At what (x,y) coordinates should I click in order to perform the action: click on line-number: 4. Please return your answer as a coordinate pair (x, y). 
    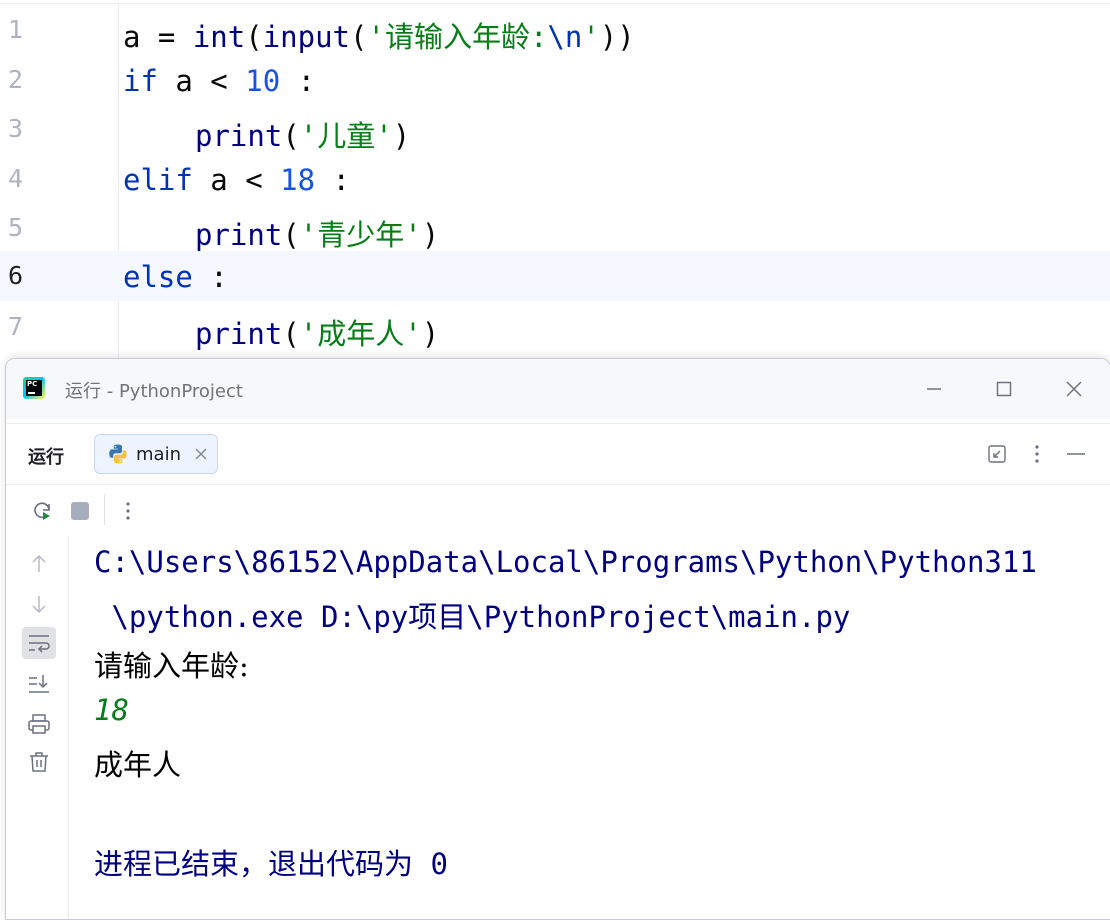
    Looking at the image, I should click on (16, 178).